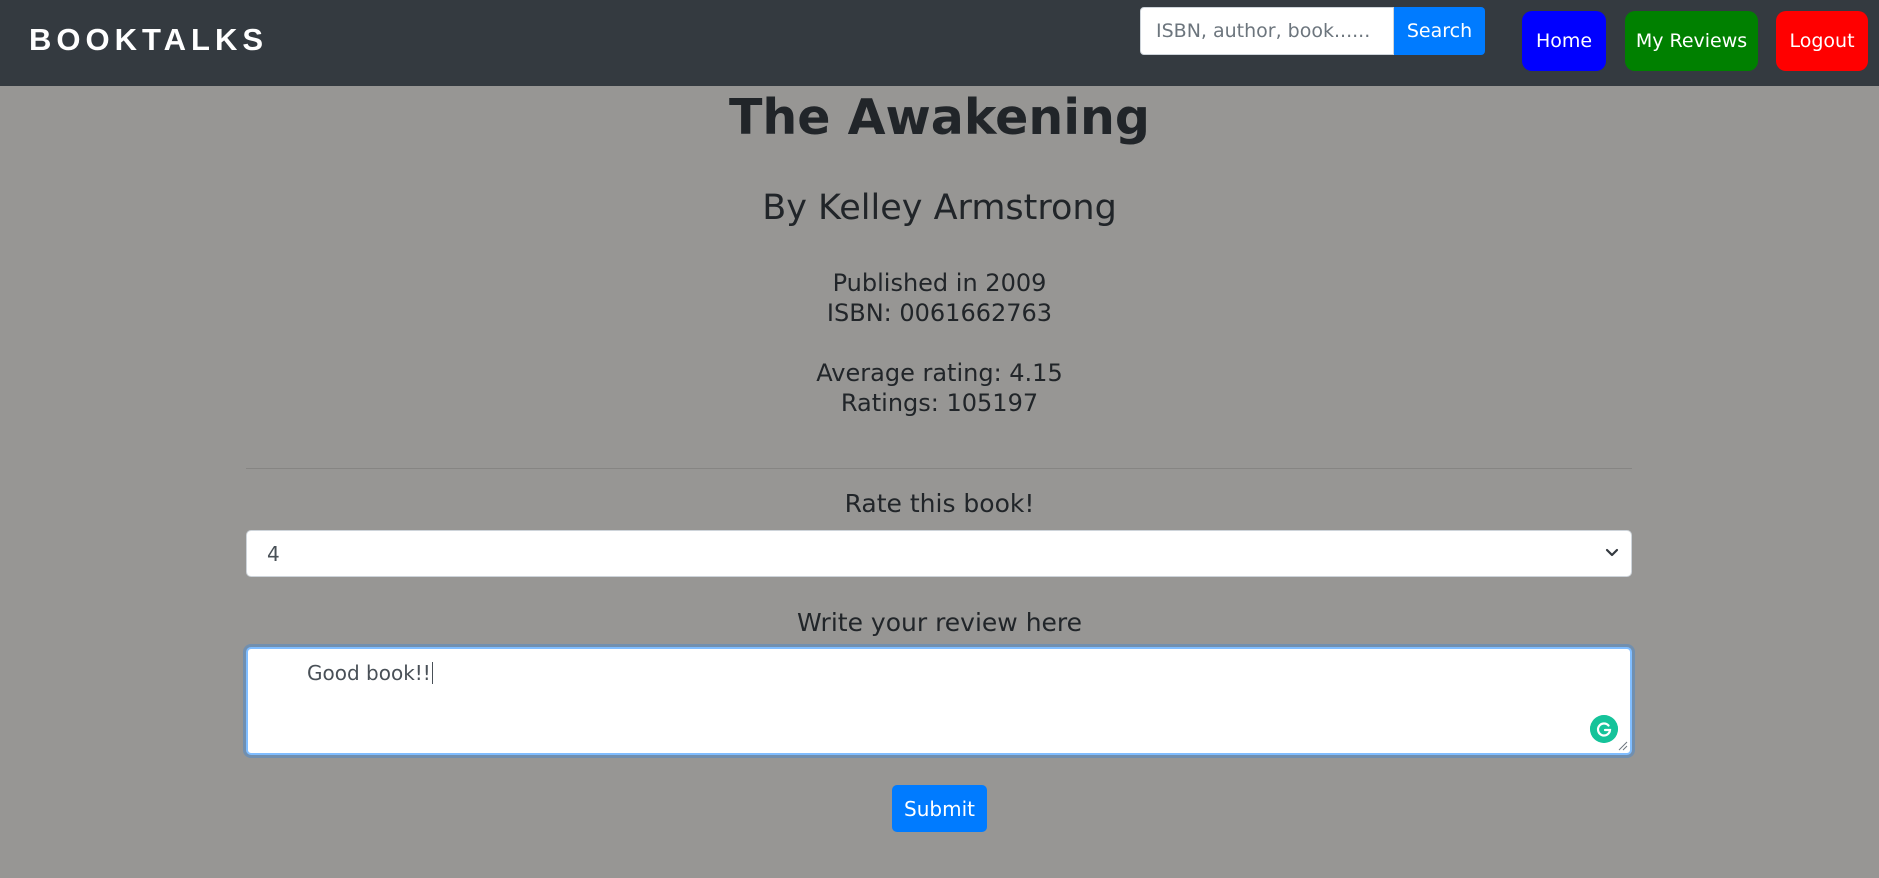  I want to click on ratings-count: Ratings: 105197, so click(939, 403).